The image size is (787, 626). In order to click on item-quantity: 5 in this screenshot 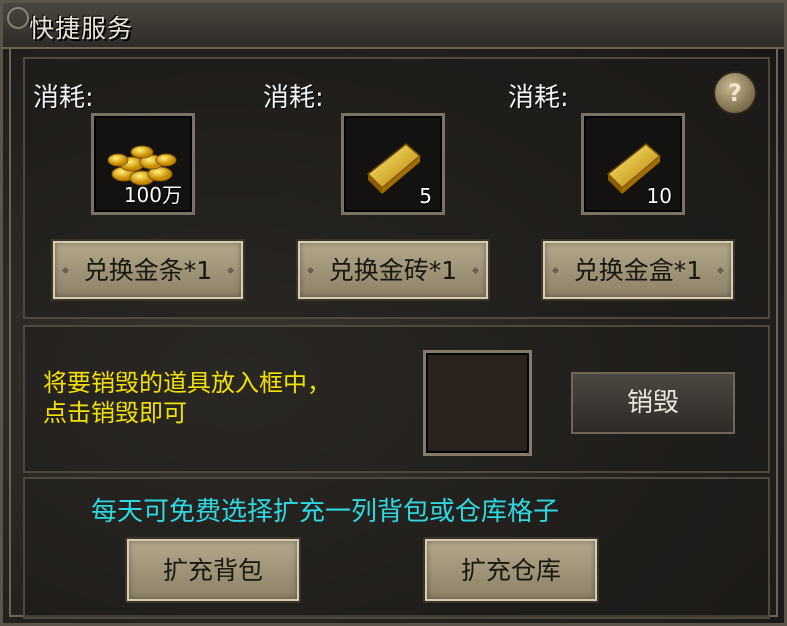, I will do `click(425, 196)`.